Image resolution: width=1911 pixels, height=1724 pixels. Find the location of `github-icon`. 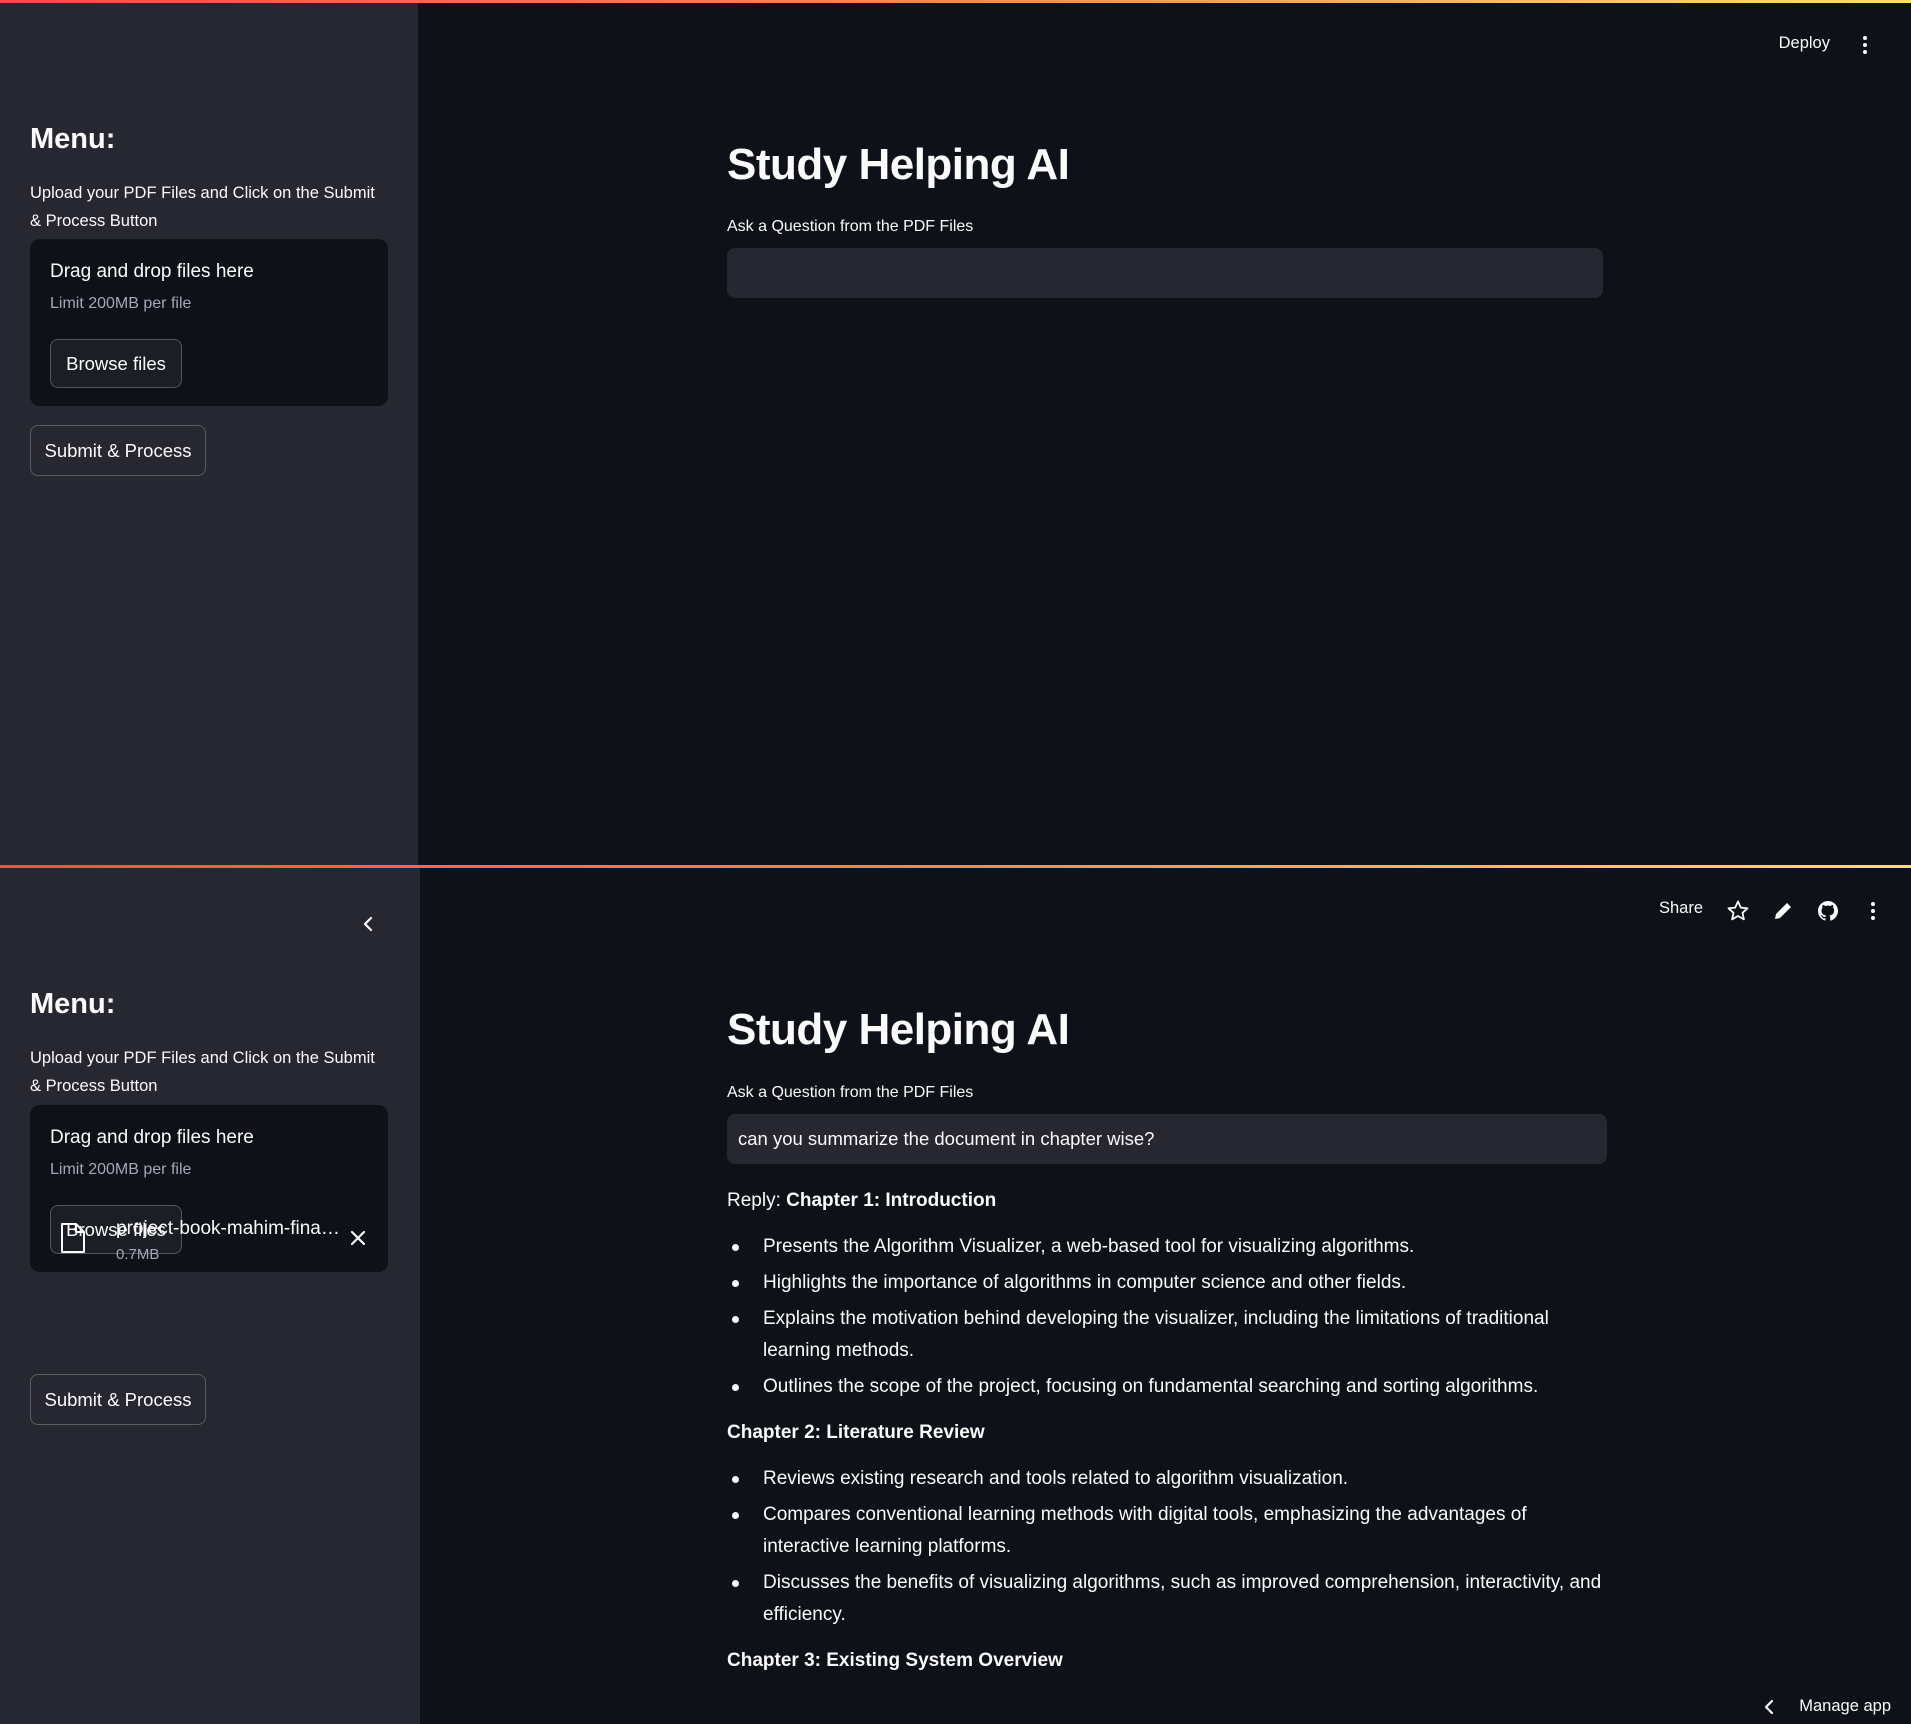

github-icon is located at coordinates (1828, 911).